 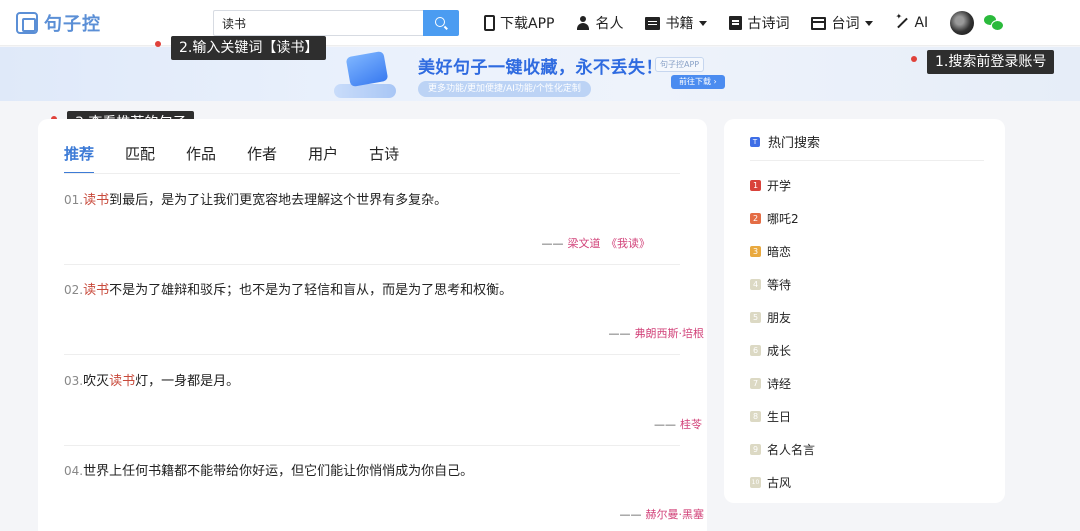 What do you see at coordinates (680, 64) in the screenshot?
I see `banner-app-label: 句子控APP` at bounding box center [680, 64].